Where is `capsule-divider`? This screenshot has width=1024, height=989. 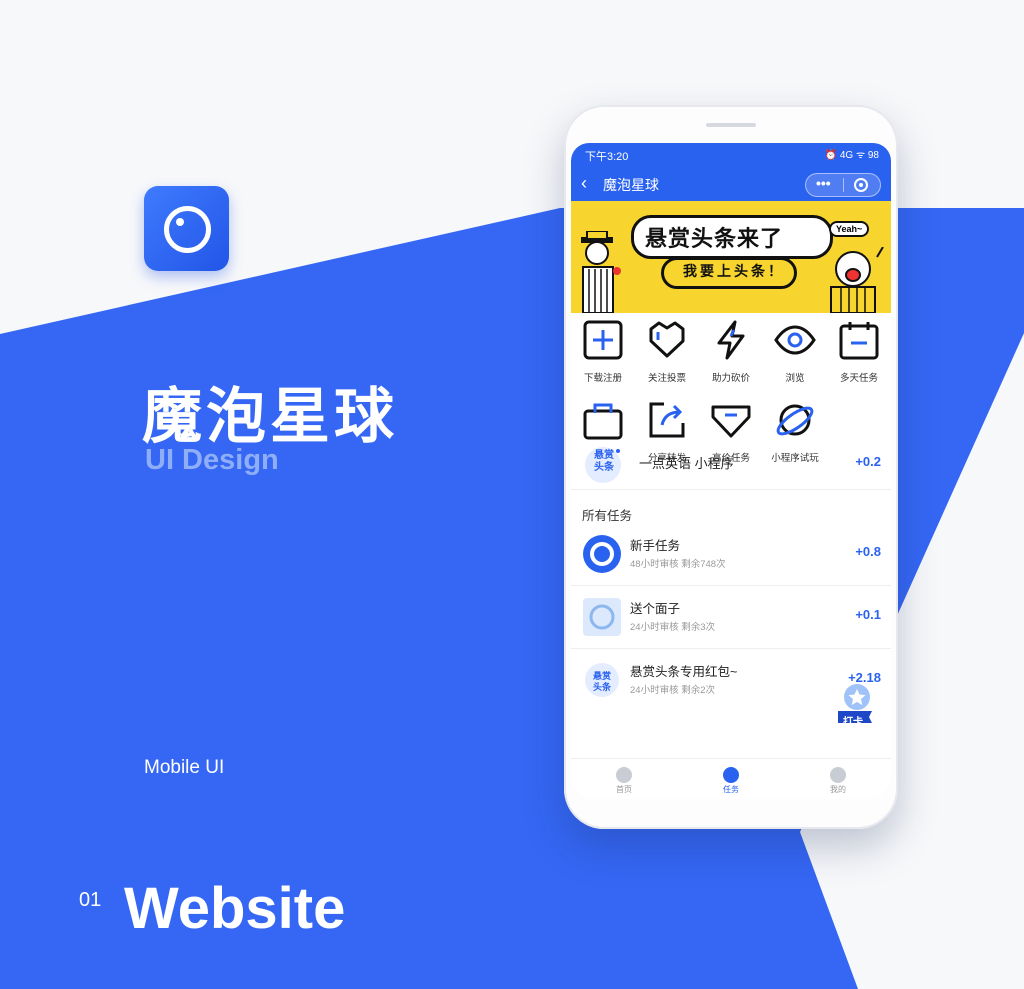
capsule-divider is located at coordinates (843, 185).